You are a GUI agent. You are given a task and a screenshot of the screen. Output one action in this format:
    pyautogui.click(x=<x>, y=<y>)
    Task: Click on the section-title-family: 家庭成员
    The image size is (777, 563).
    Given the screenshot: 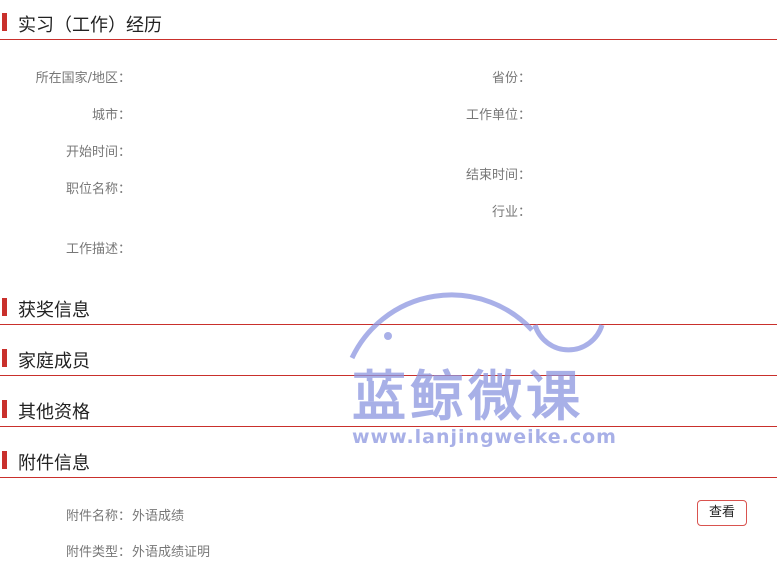 What is the action you would take?
    pyautogui.click(x=54, y=361)
    